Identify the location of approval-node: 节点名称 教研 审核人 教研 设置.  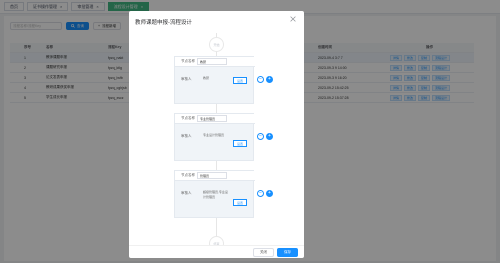
(214, 80).